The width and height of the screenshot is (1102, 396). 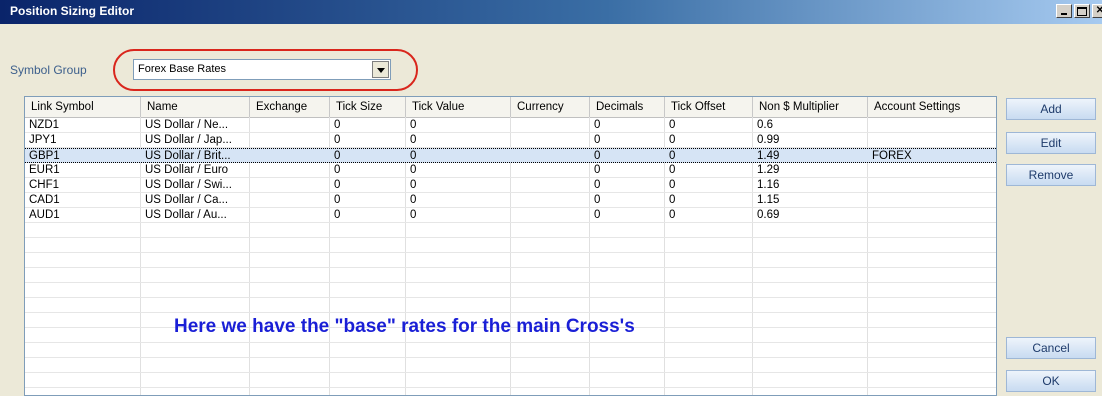 I want to click on column-header: Tick Value, so click(x=458, y=107).